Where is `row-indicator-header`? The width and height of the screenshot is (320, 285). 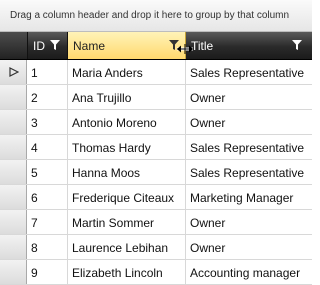
row-indicator-header is located at coordinates (14, 45).